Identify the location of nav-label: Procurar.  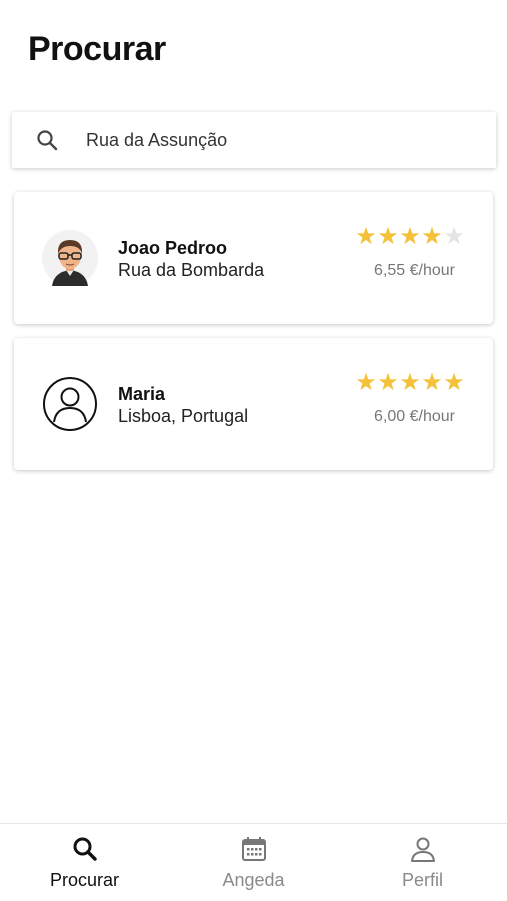
(84, 880).